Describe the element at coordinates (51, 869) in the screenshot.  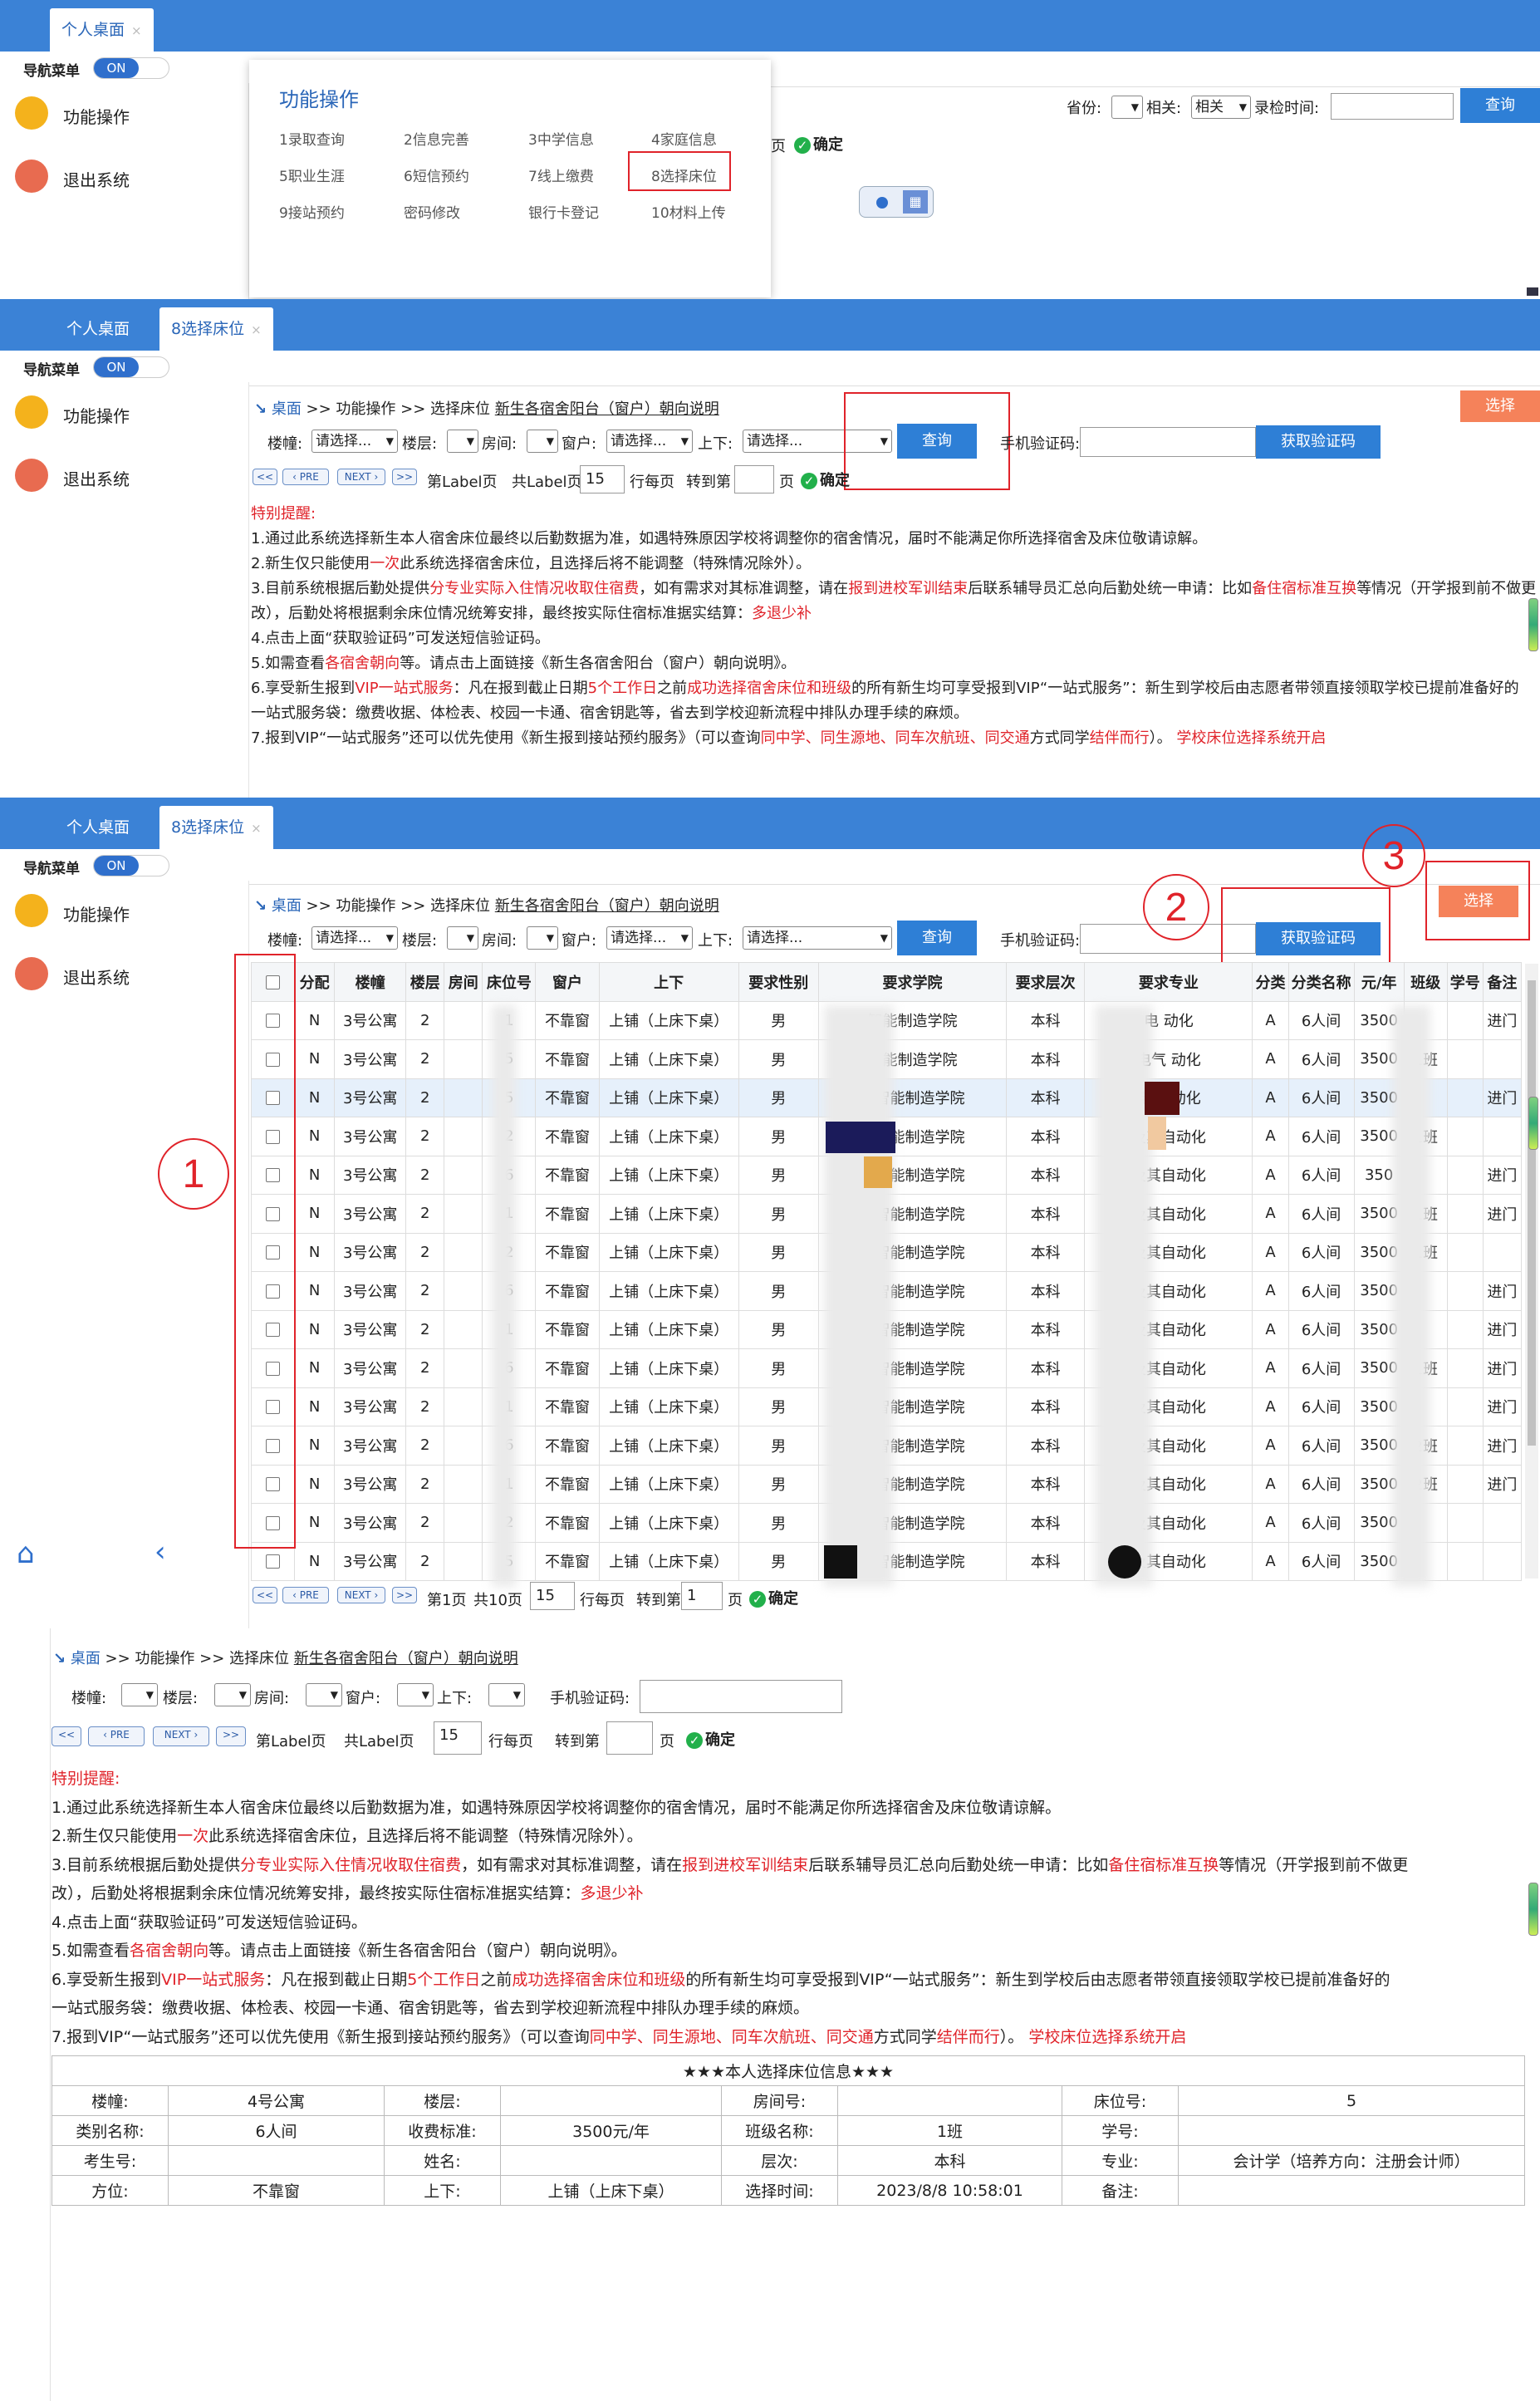
I see `nav-menu-label: 导航菜单` at that location.